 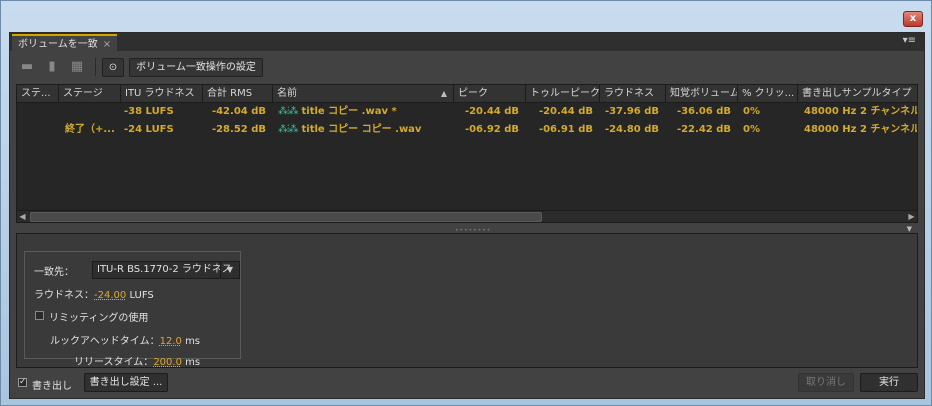 I want to click on cell-itu: -24 LUFS, so click(x=149, y=129).